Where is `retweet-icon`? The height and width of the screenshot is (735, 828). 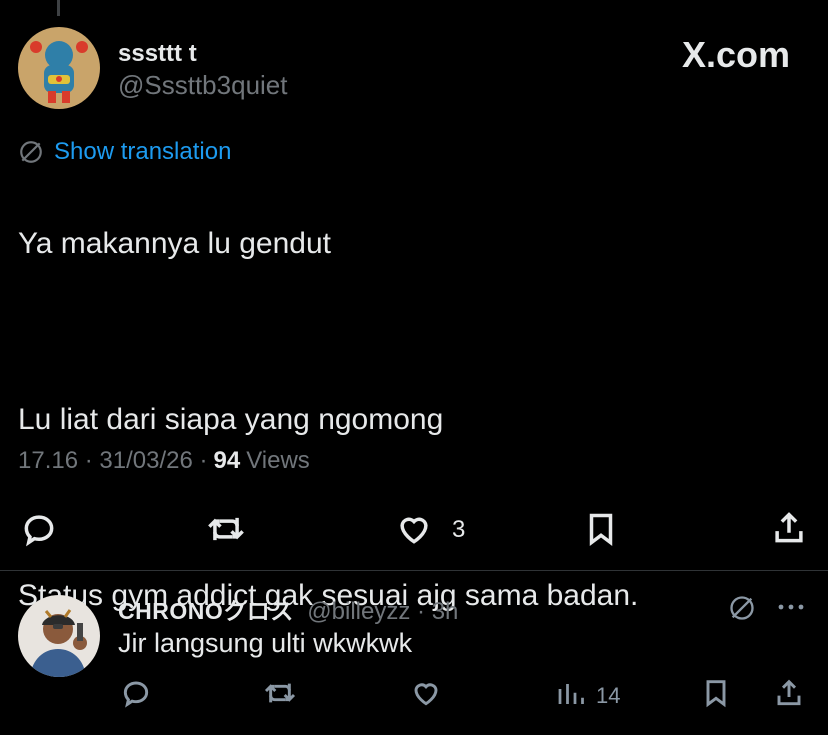 retweet-icon is located at coordinates (226, 529).